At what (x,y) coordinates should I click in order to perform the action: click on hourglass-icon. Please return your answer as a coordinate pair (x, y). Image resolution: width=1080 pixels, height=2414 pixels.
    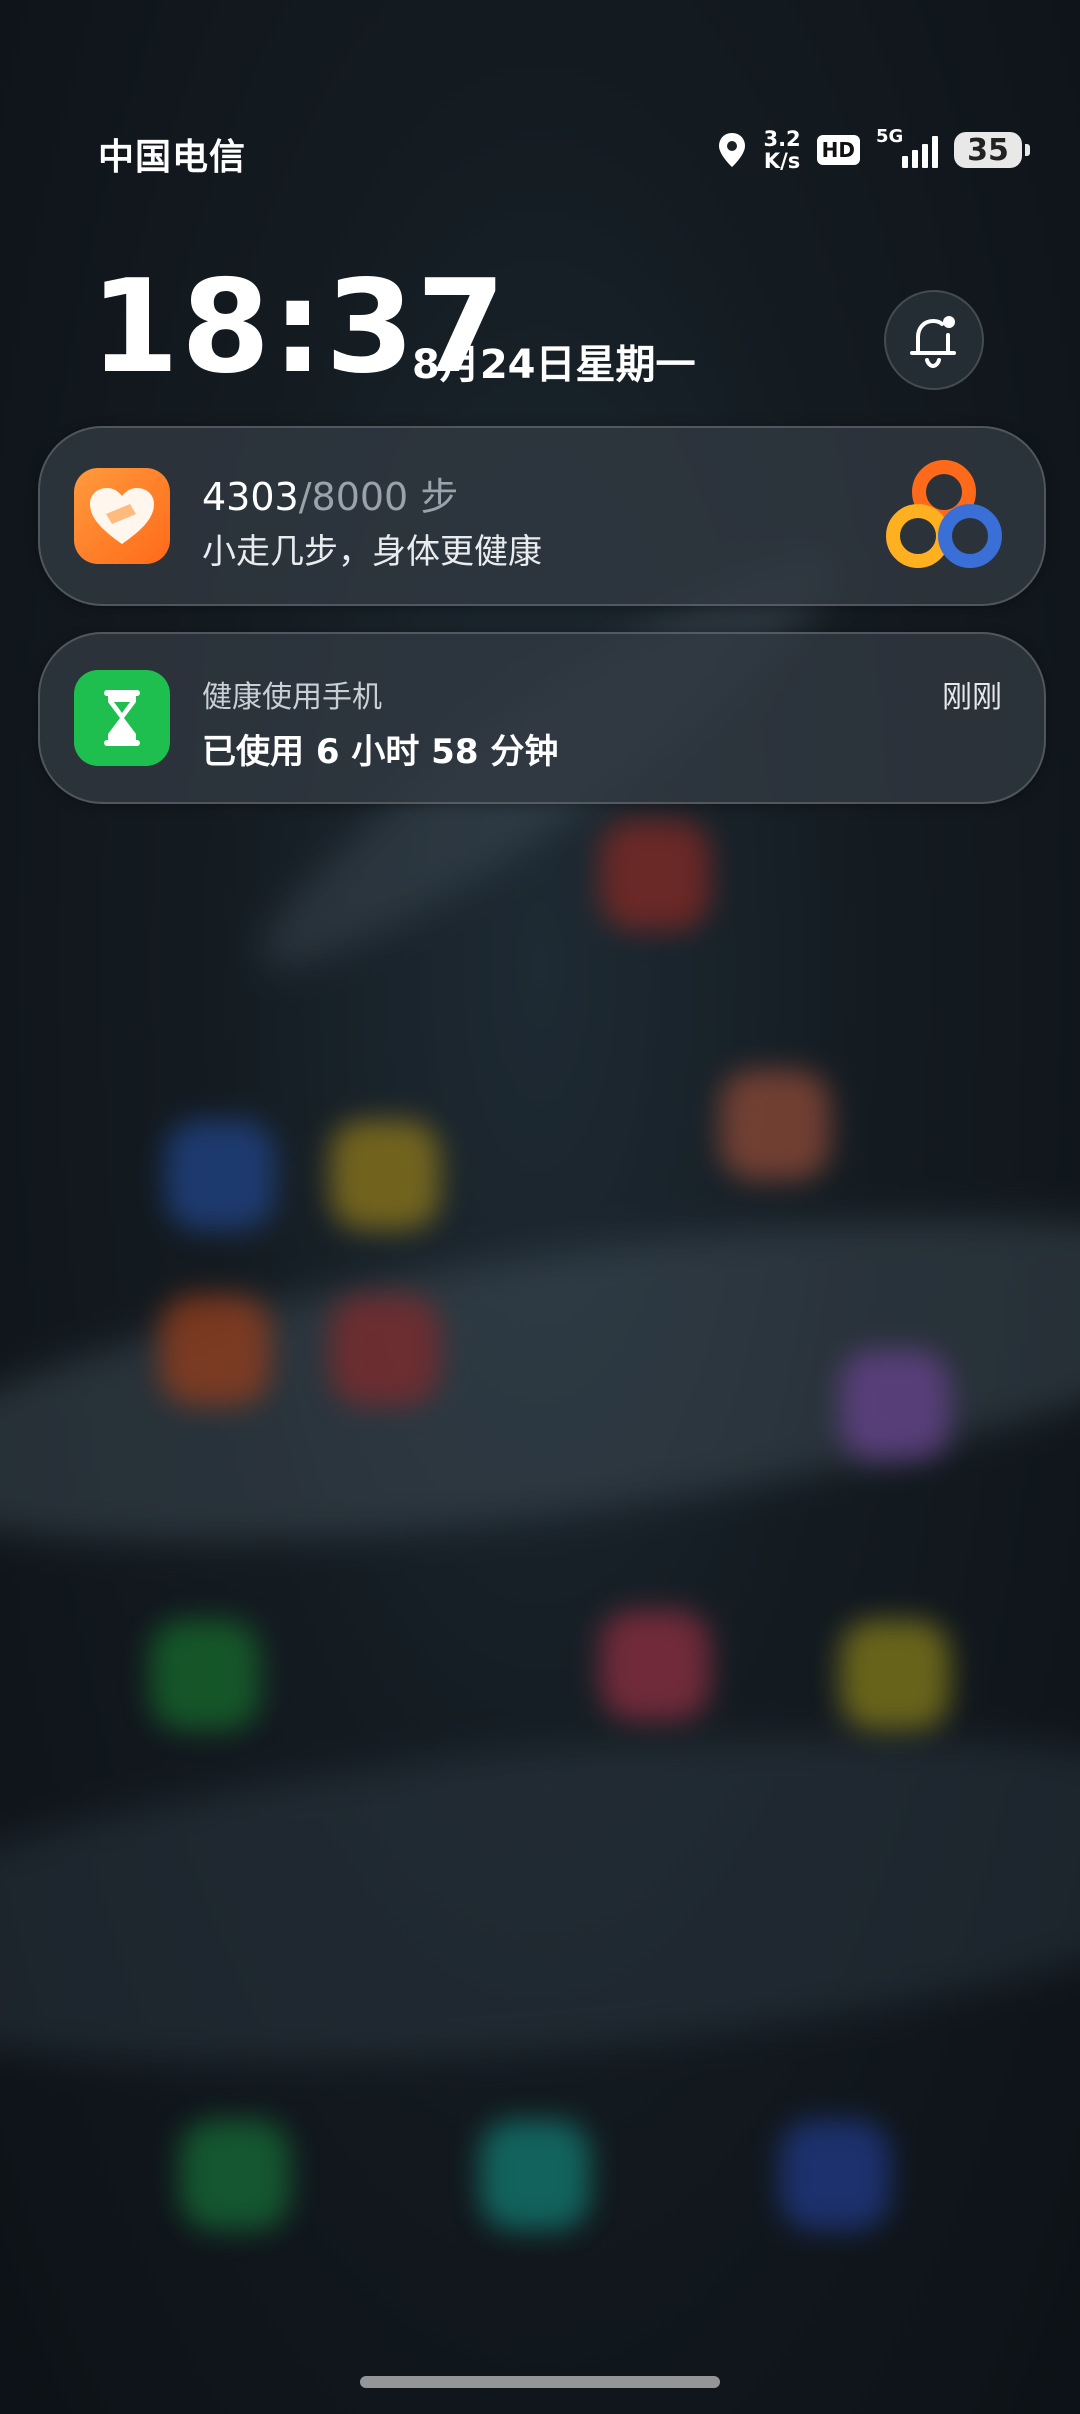
    Looking at the image, I should click on (122, 718).